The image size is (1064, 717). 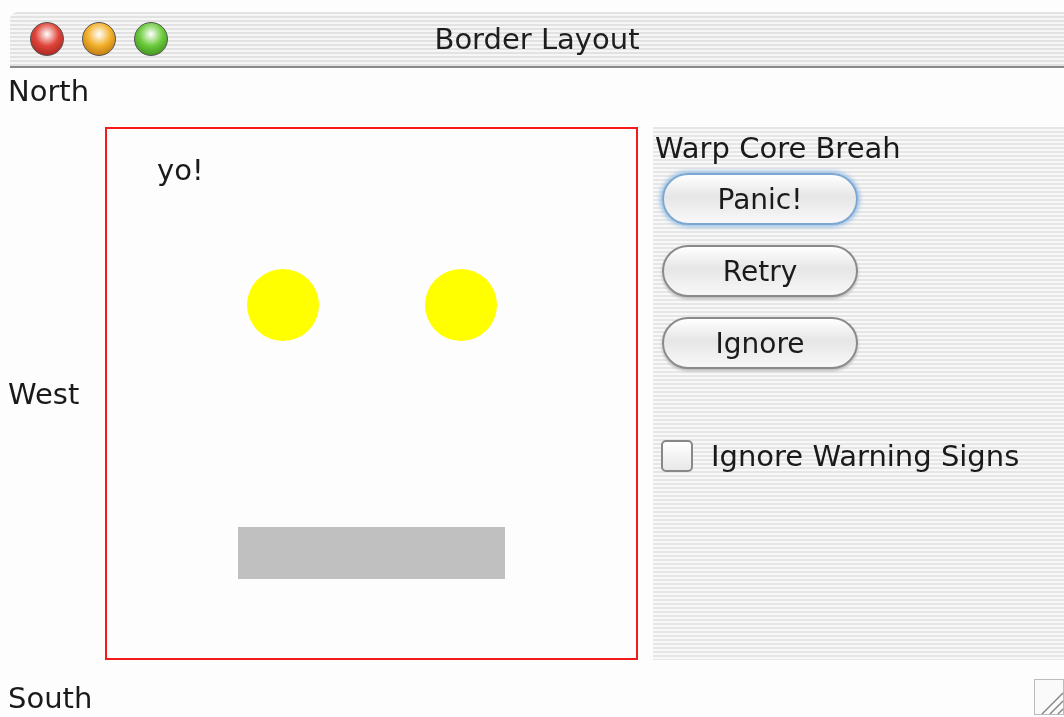 I want to click on push-button: Retry, so click(x=760, y=271).